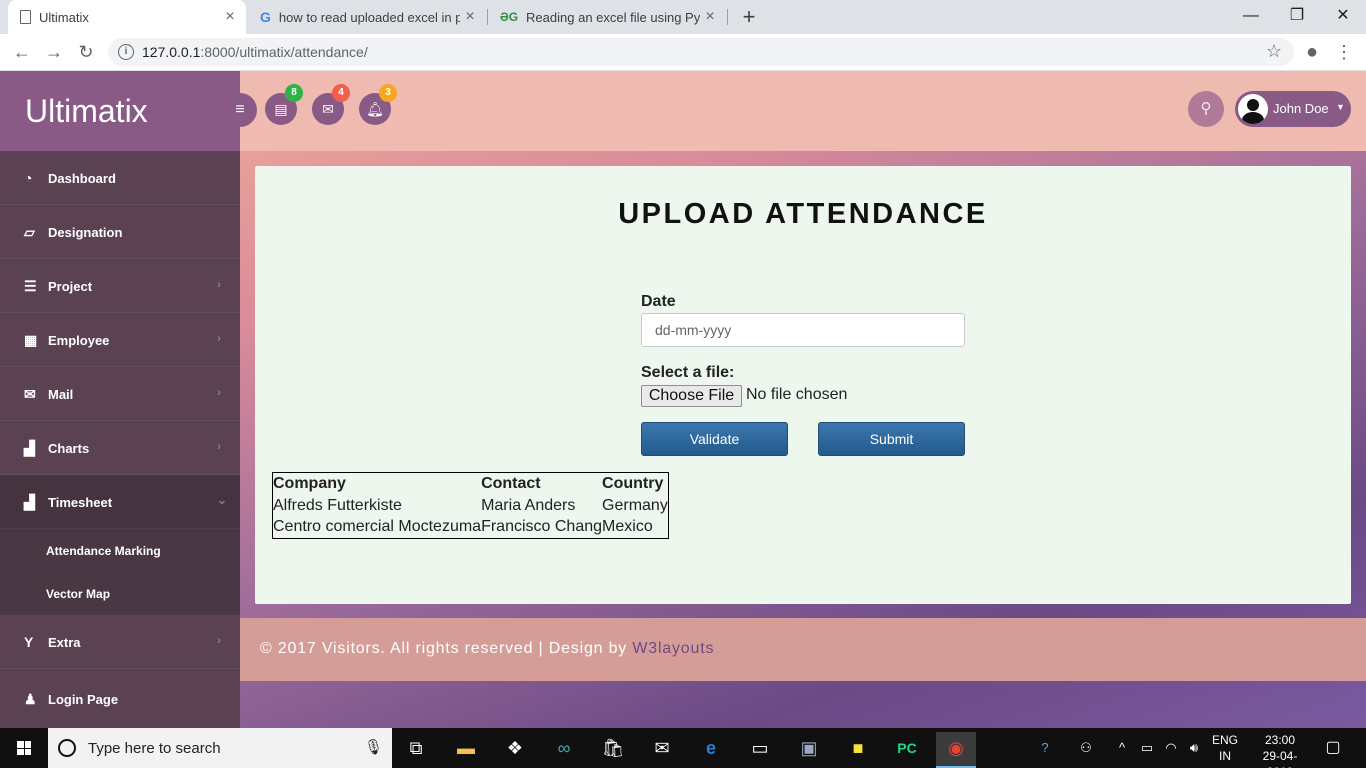 The height and width of the screenshot is (768, 1366). Describe the element at coordinates (1086, 748) in the screenshot. I see `people-icon: ⚇` at that location.